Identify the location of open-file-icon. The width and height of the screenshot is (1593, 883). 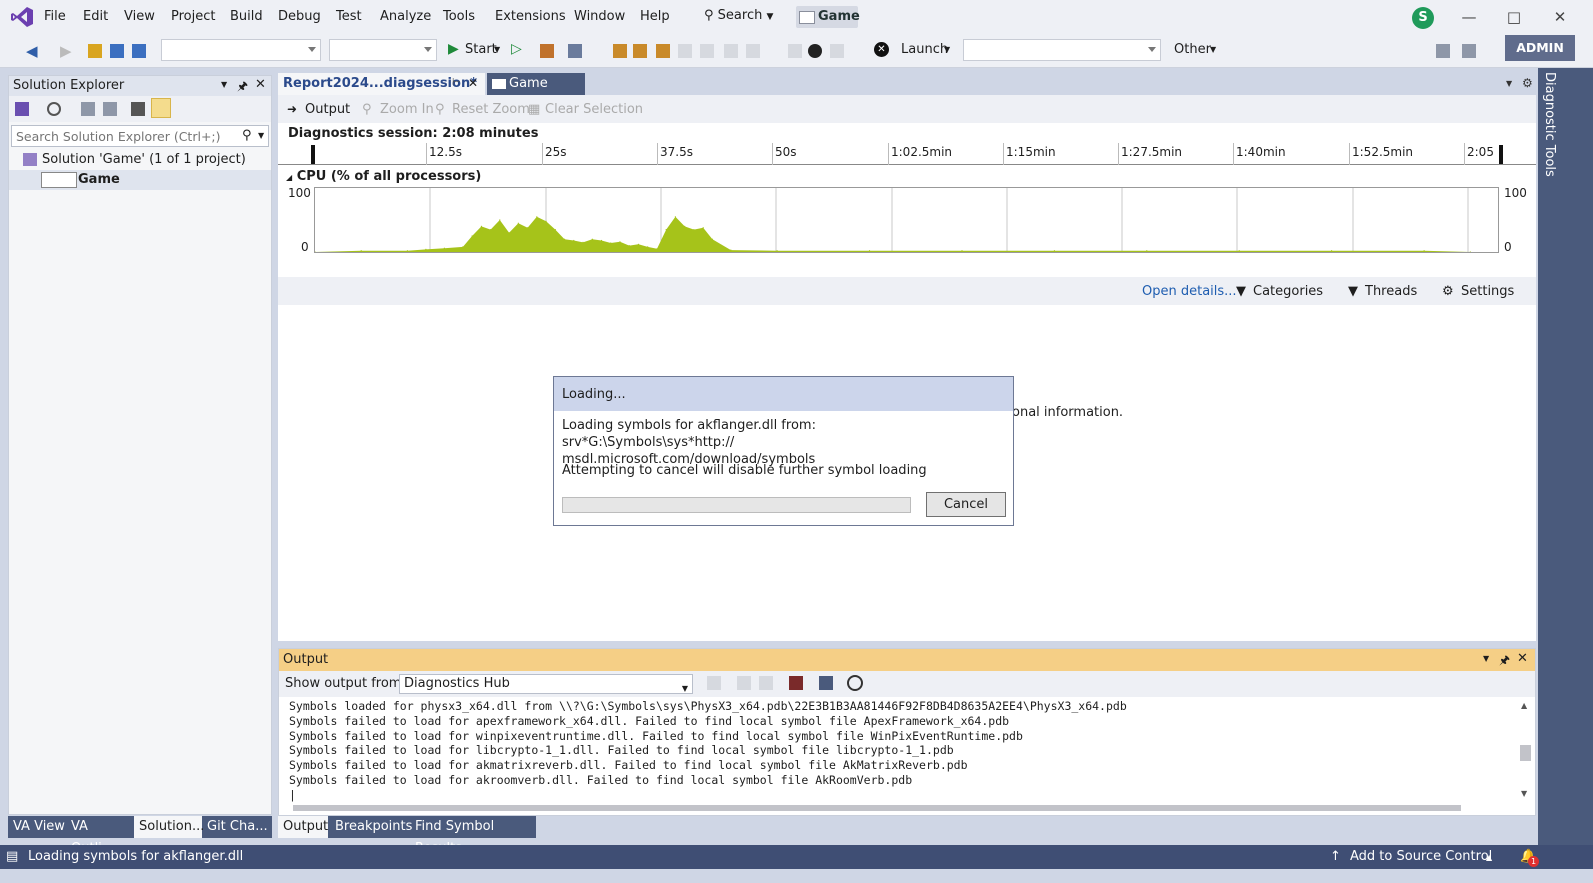
(95, 51).